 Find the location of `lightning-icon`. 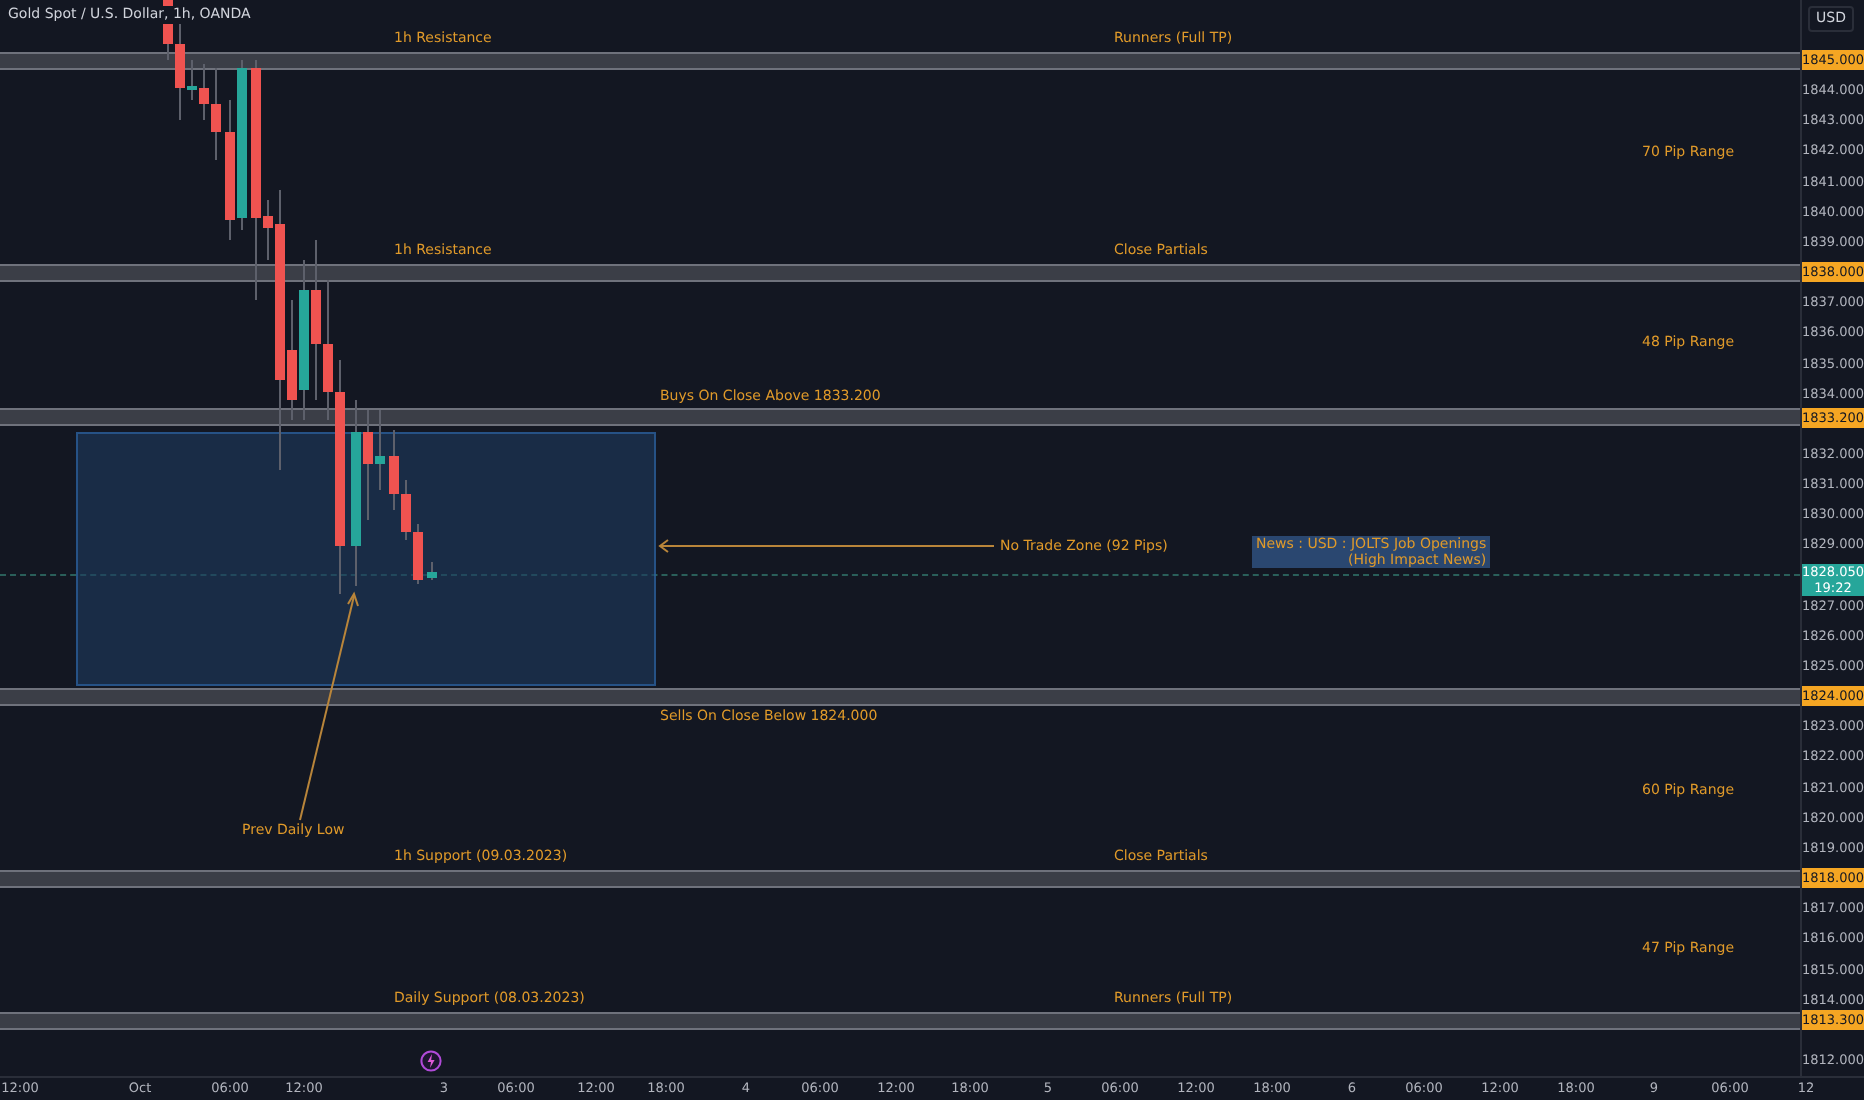

lightning-icon is located at coordinates (431, 1061).